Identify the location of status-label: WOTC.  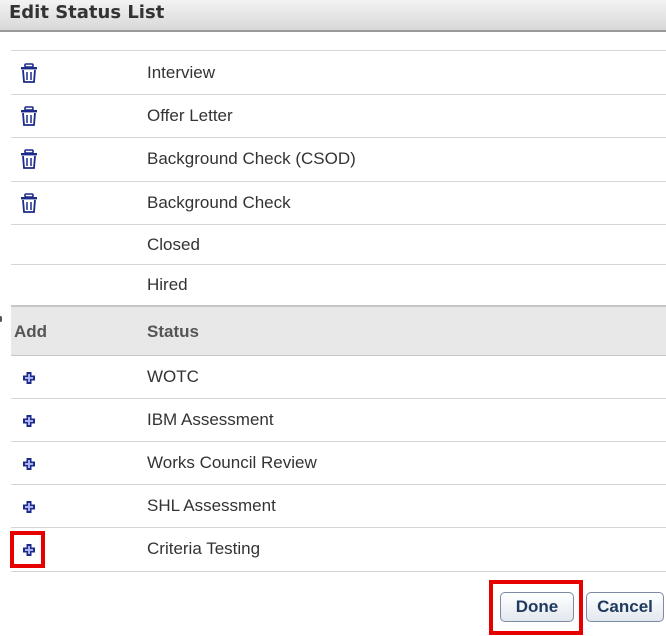
(173, 376).